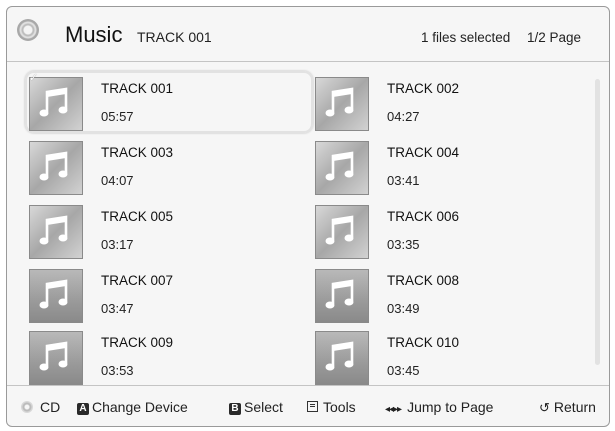 This screenshot has height=431, width=615. What do you see at coordinates (403, 244) in the screenshot?
I see `track-duration: 03:35` at bounding box center [403, 244].